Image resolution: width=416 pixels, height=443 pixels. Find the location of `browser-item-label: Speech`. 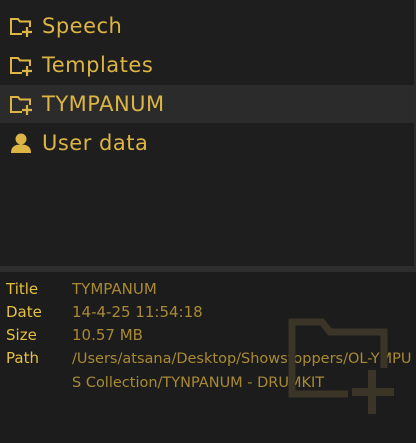

browser-item-label: Speech is located at coordinates (82, 26).